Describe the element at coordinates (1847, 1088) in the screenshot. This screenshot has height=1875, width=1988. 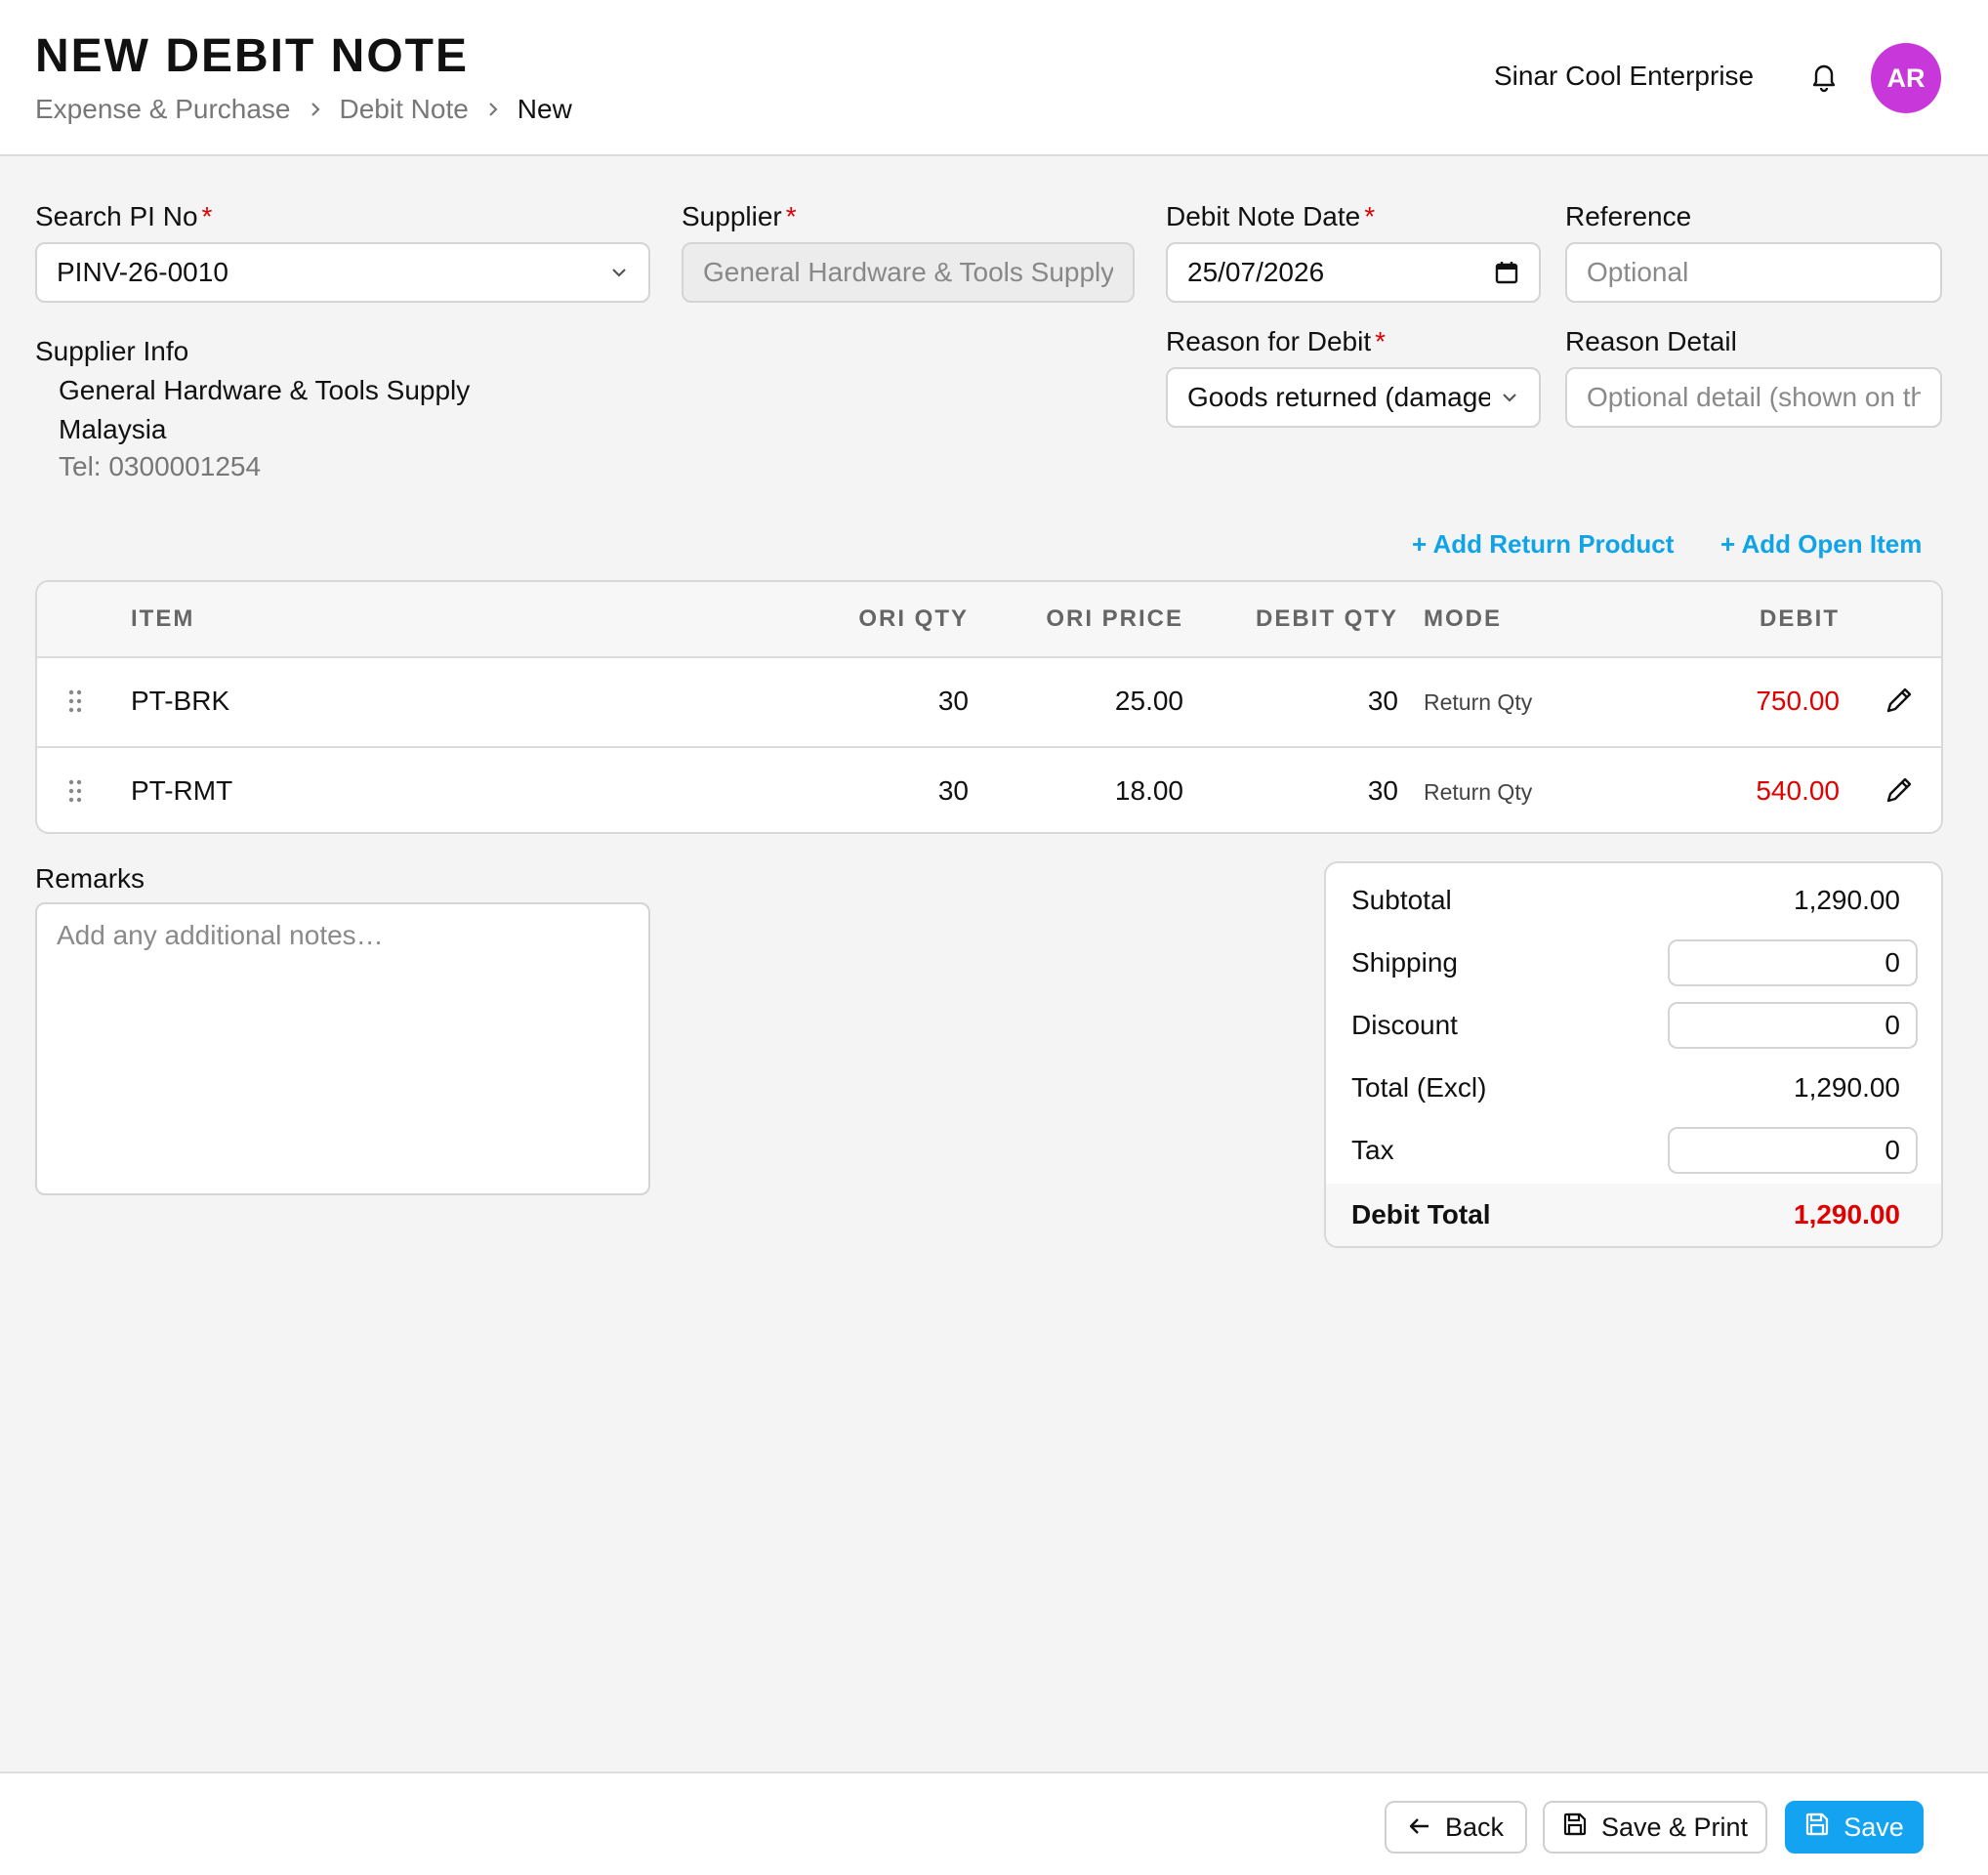
I see `total-excl-value: 1,290.00` at that location.